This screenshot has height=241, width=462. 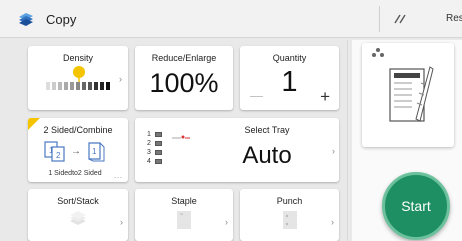 I want to click on select-tray-value: Auto, so click(x=267, y=155).